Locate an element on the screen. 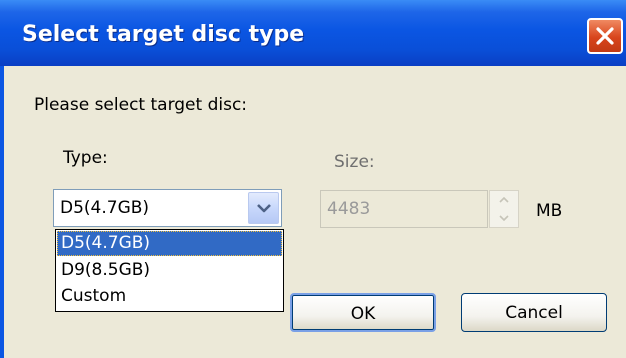 The width and height of the screenshot is (626, 358). type-dropdown-button is located at coordinates (263, 208).